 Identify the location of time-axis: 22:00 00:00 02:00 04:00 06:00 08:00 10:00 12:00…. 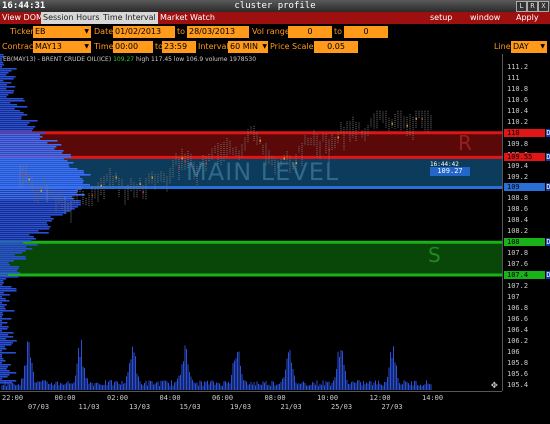
(251, 407).